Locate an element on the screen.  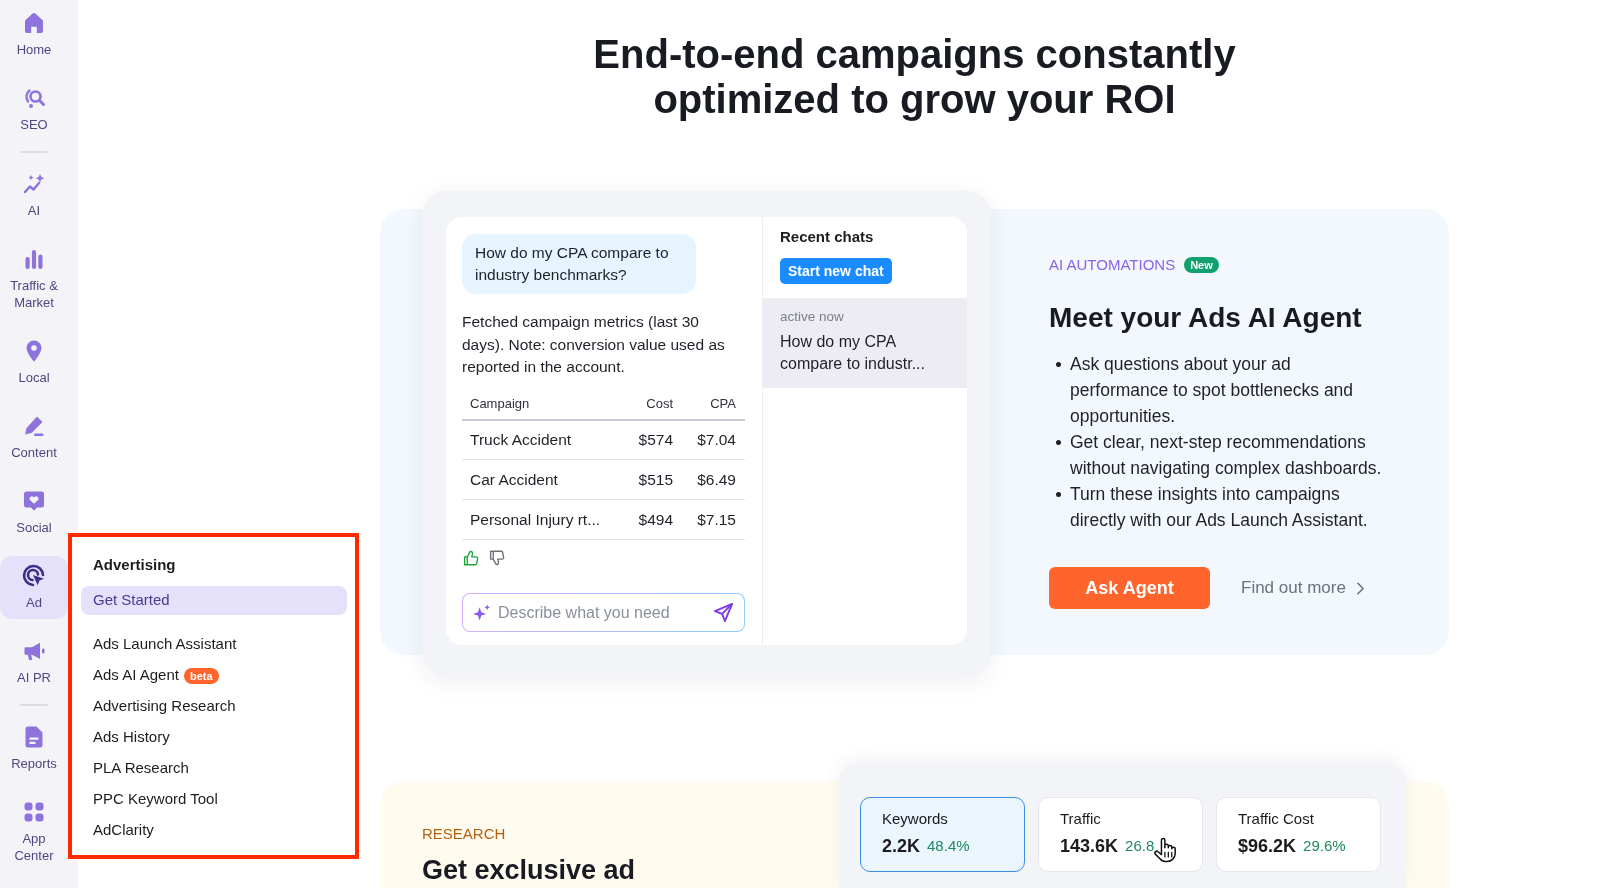
metric-change: 29.6% is located at coordinates (1324, 845).